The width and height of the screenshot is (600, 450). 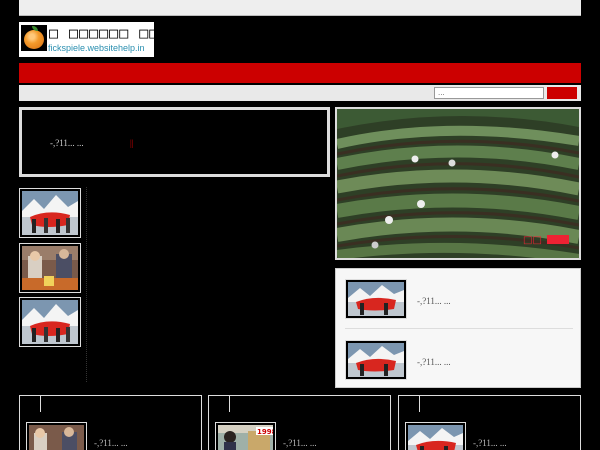 What do you see at coordinates (458, 183) in the screenshot?
I see `featured-photo: □□` at bounding box center [458, 183].